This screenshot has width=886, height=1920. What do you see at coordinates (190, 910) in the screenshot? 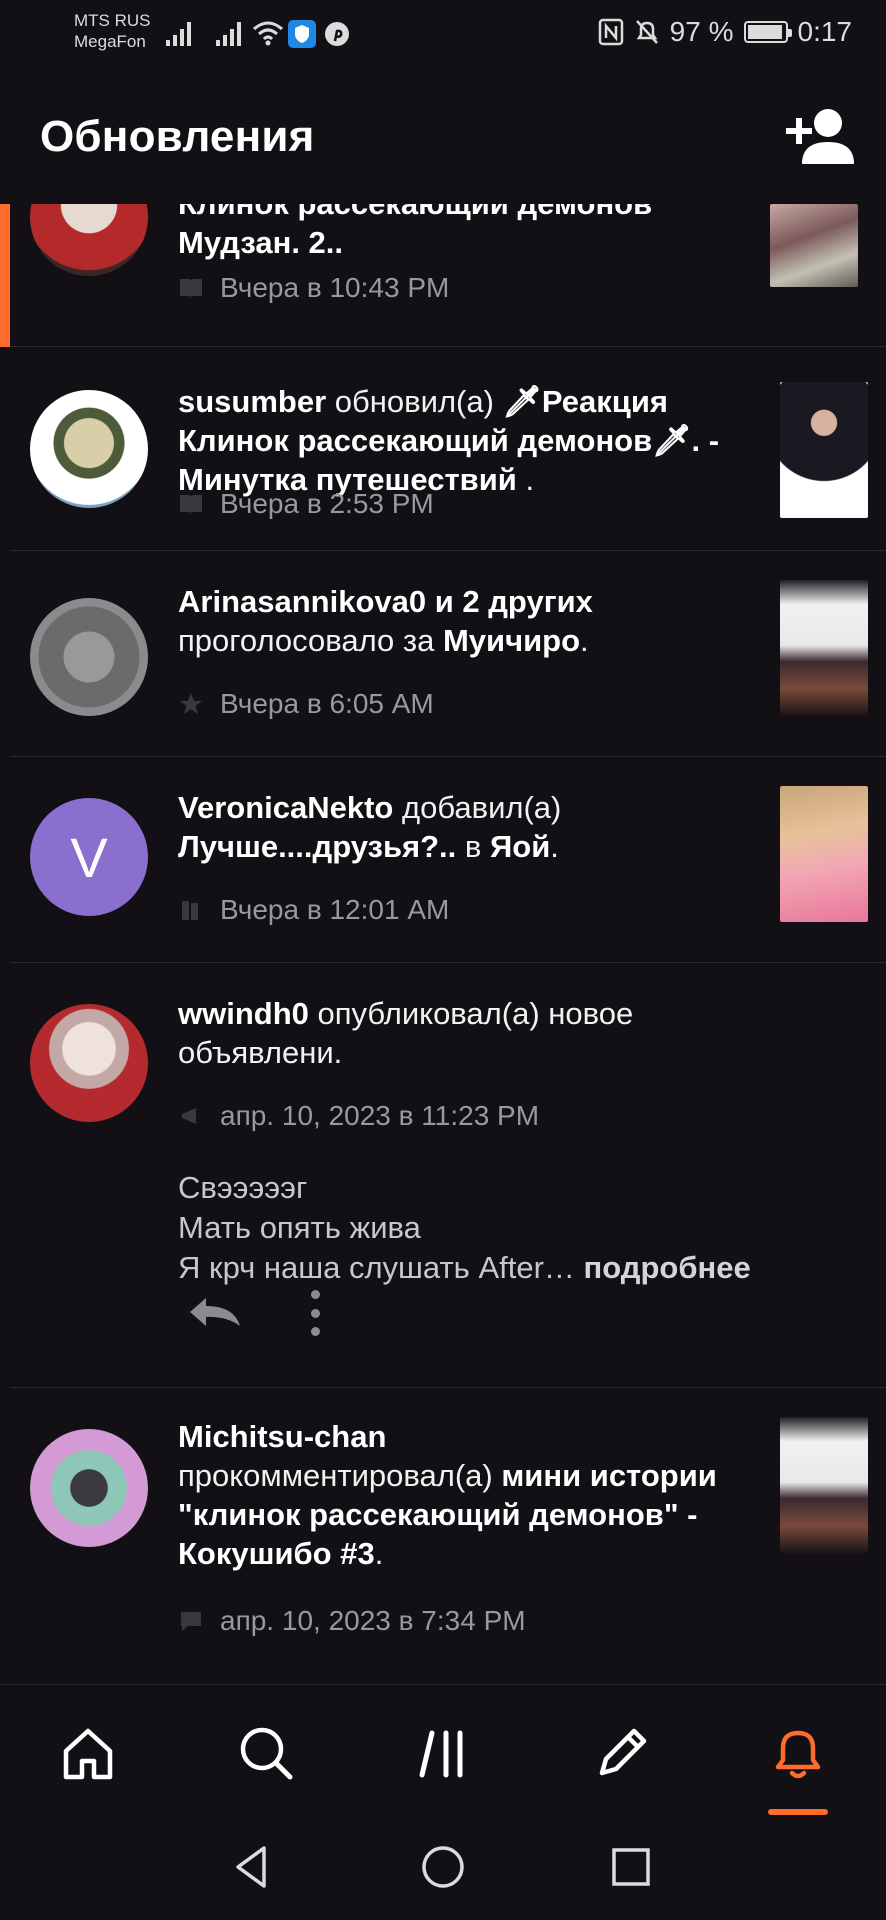
I see `books-icon` at bounding box center [190, 910].